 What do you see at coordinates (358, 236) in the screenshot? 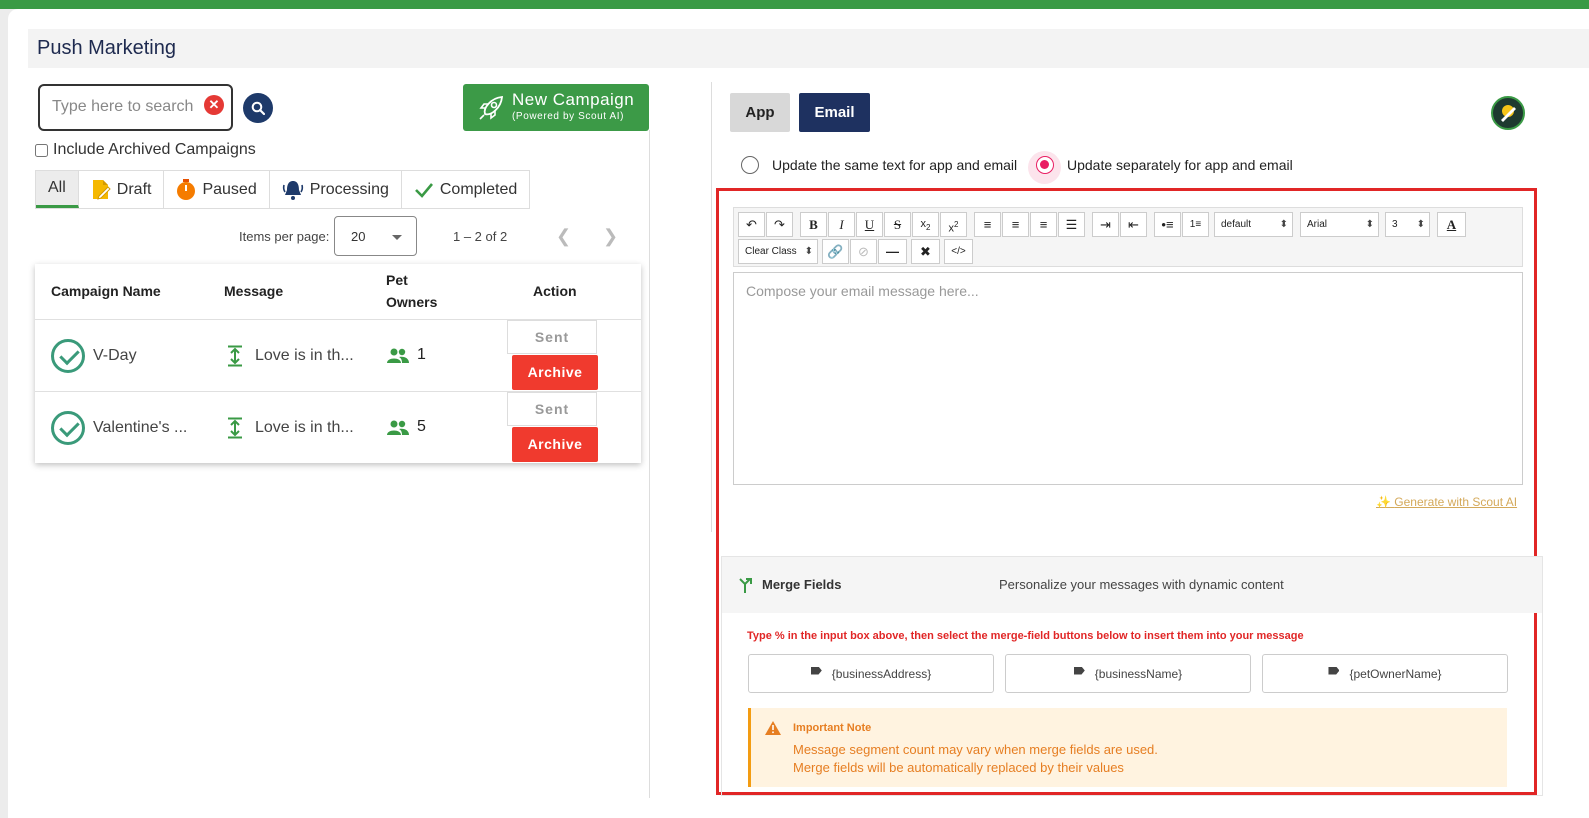
I see `items-per-page-value: 20` at bounding box center [358, 236].